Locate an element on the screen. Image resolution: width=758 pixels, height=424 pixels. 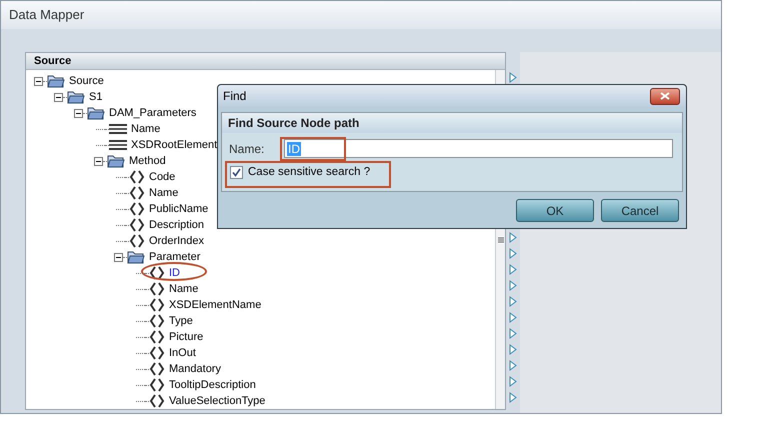
tree-item: Parameter is located at coordinates (174, 257).